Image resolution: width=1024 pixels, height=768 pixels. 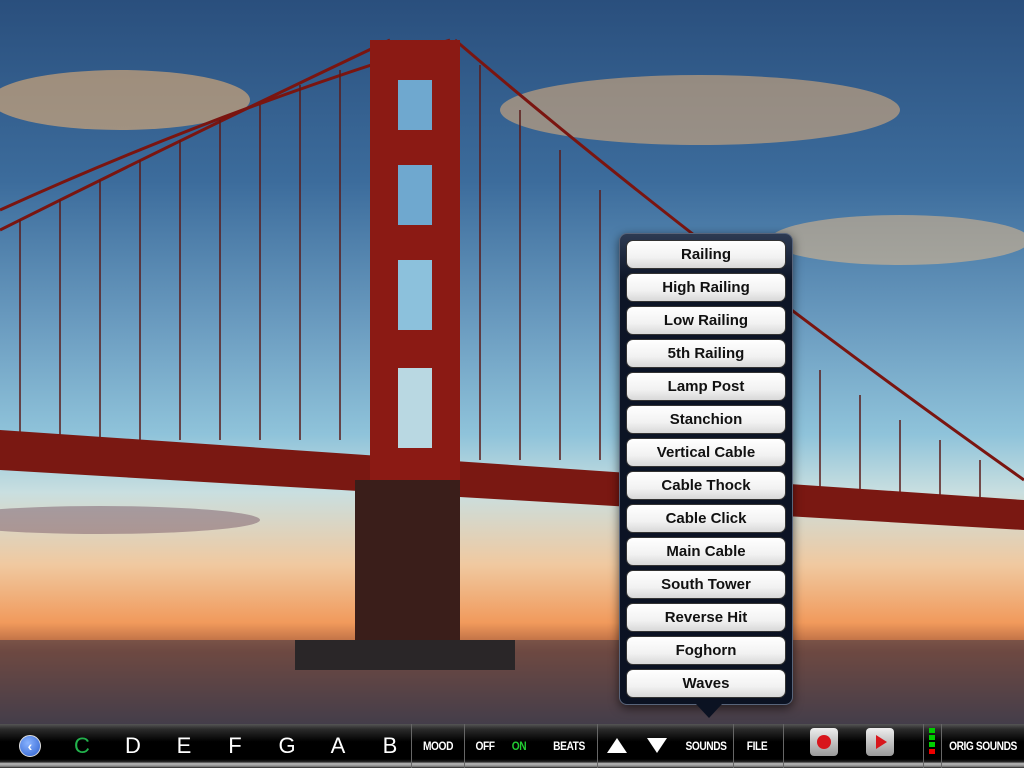 What do you see at coordinates (82, 744) in the screenshot?
I see `note-c-button: C` at bounding box center [82, 744].